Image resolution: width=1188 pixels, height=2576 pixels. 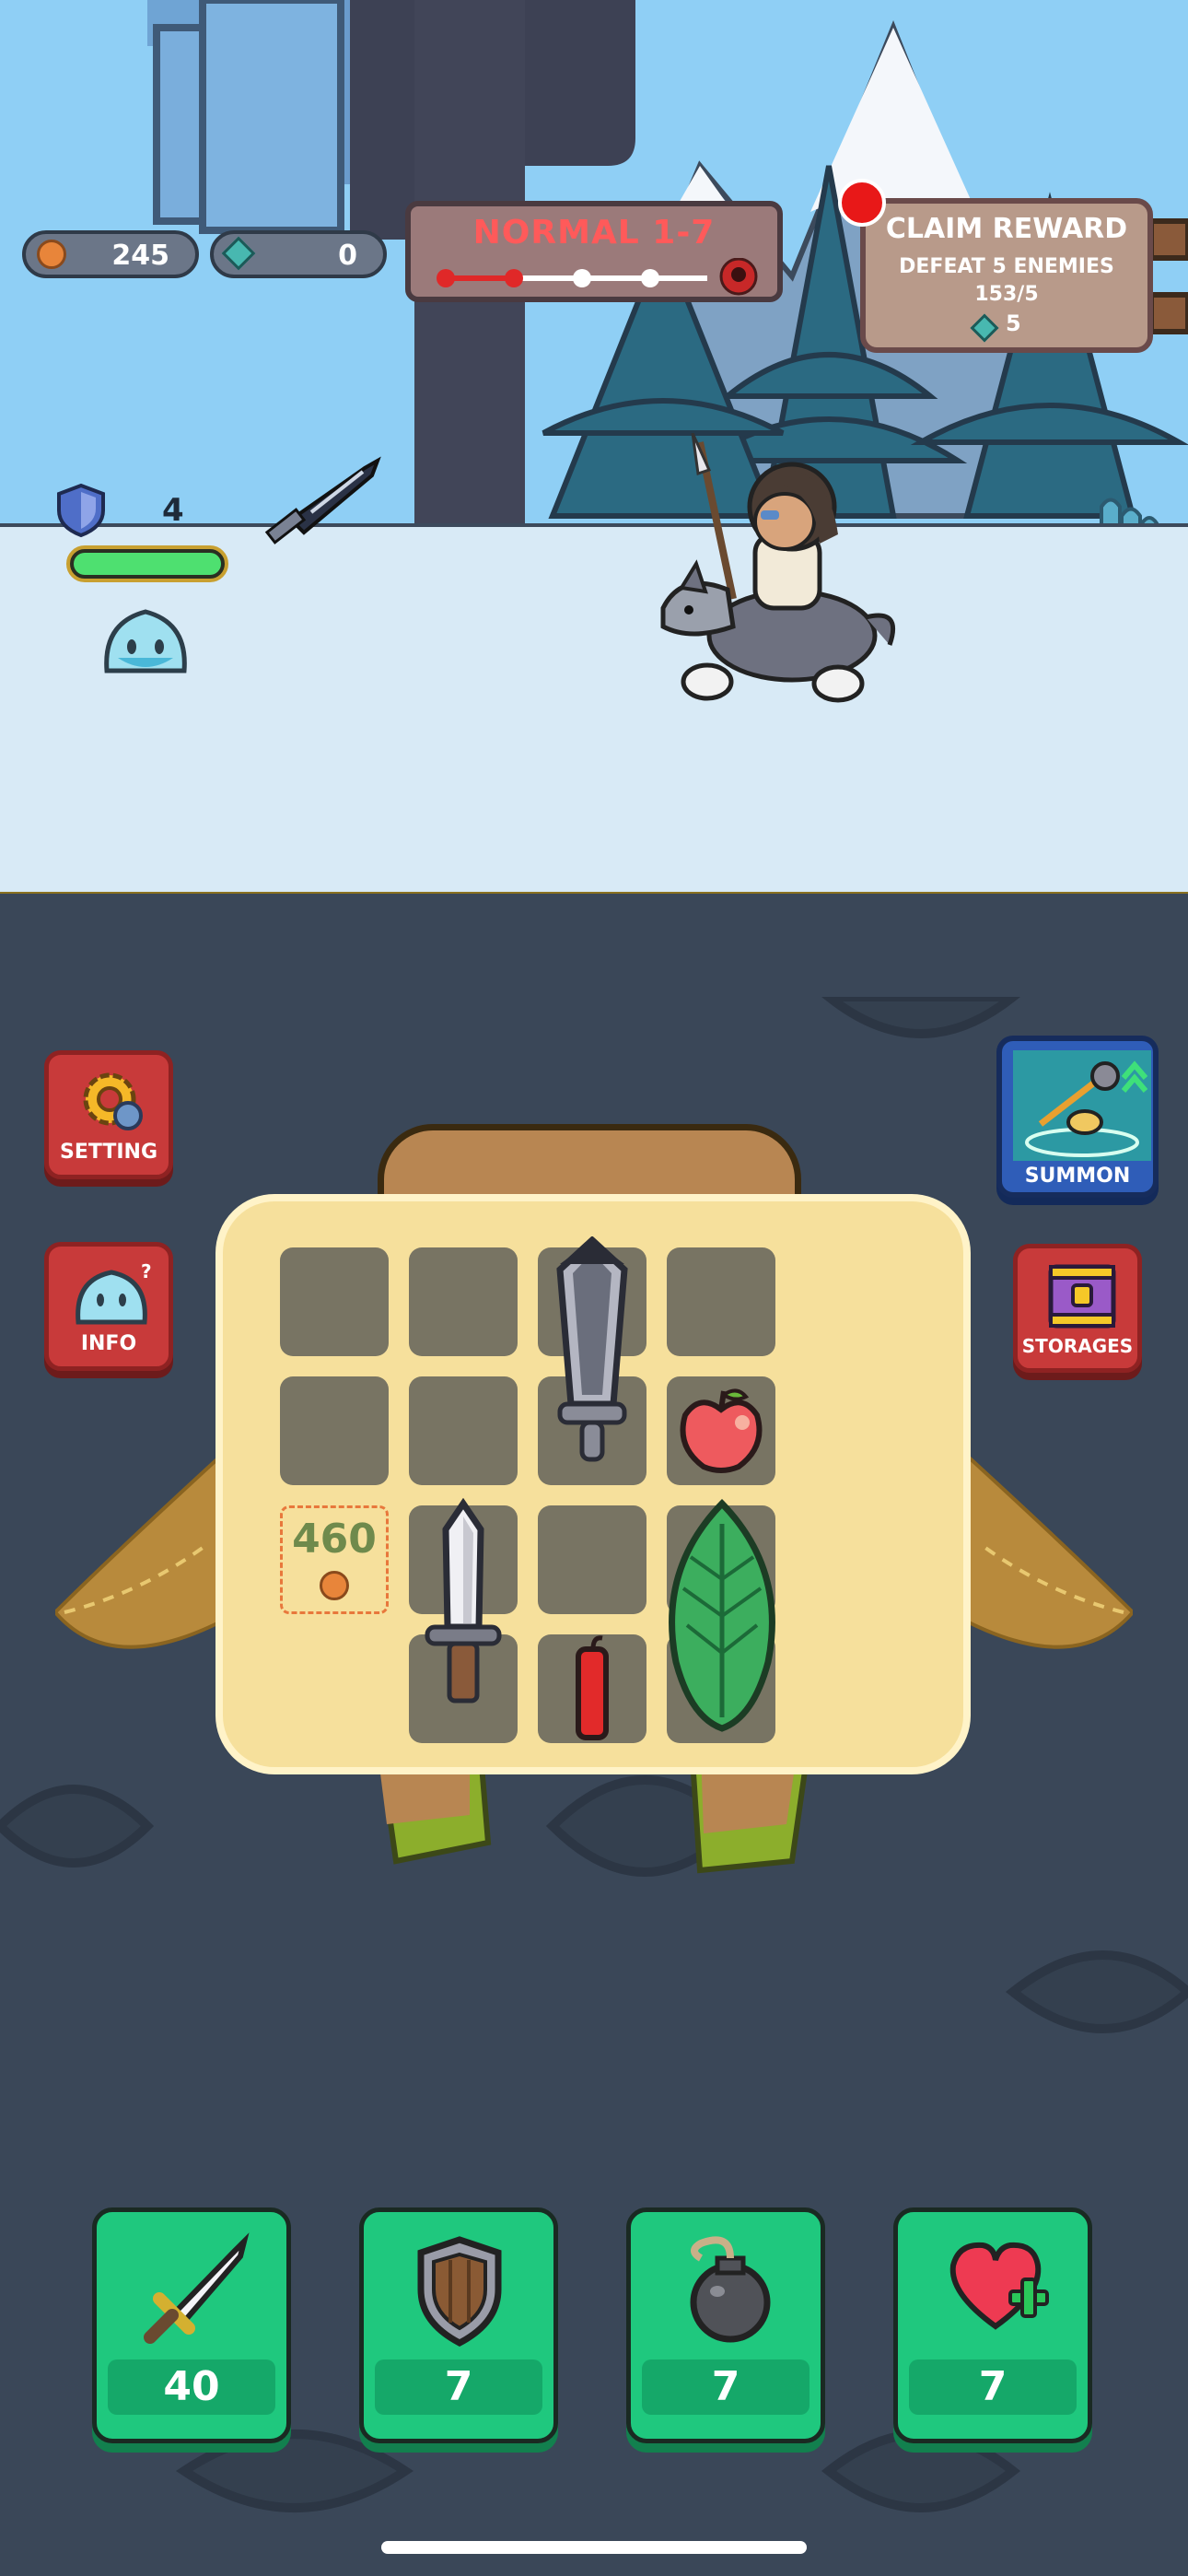 I want to click on shield-icon, so click(x=81, y=510).